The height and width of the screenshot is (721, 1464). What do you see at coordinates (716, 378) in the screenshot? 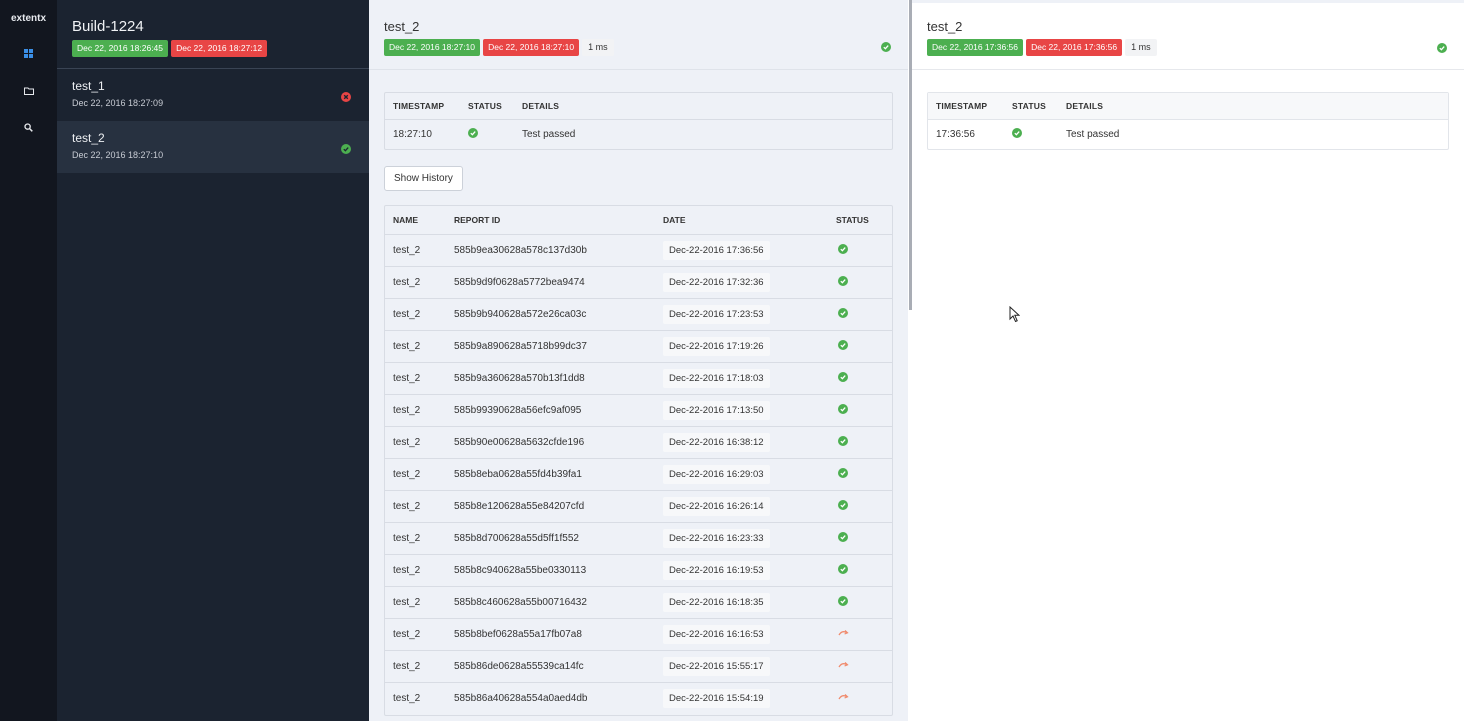
I see `history-date-pill: Dec-22-2016 17:18:03` at bounding box center [716, 378].